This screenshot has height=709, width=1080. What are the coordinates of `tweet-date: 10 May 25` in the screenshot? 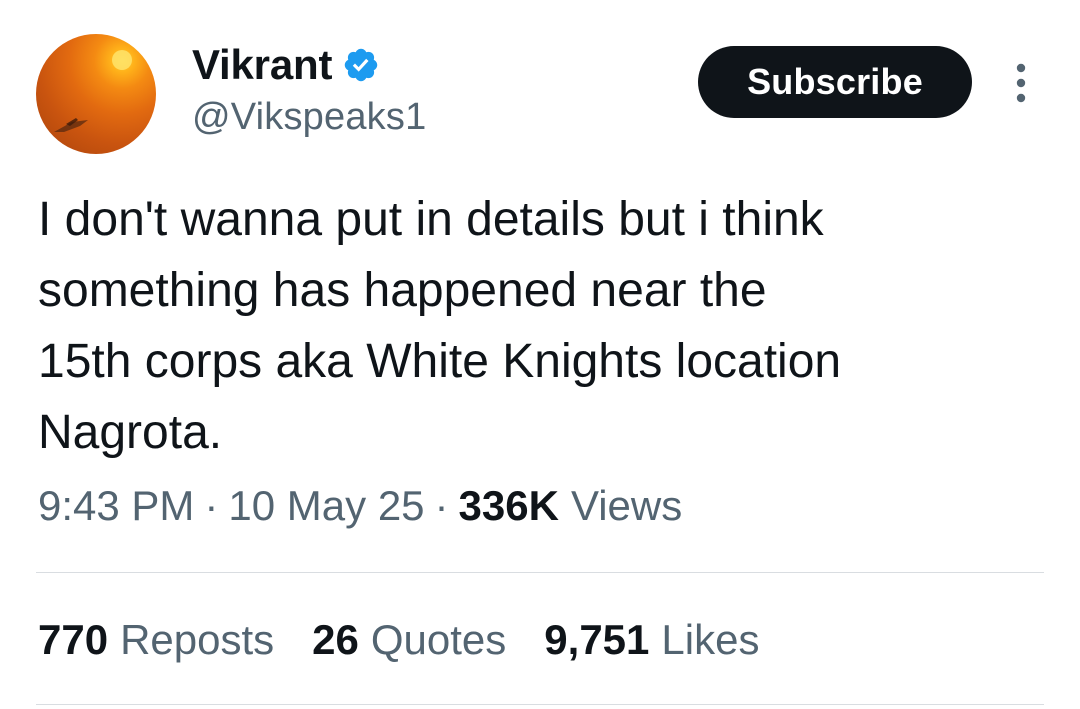 It's located at (326, 506).